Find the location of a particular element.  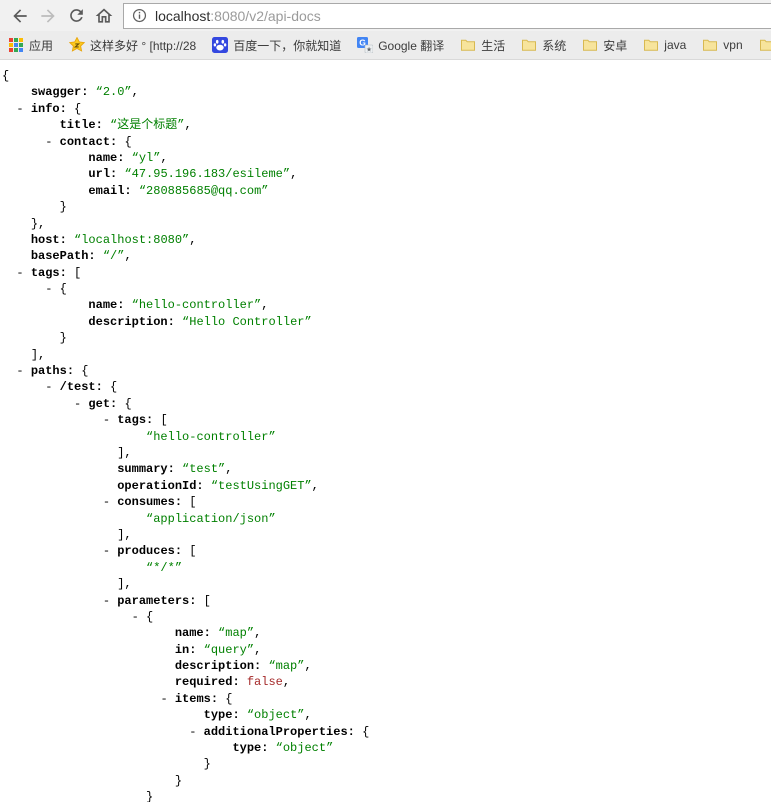

json-string: “/” is located at coordinates (113, 256).